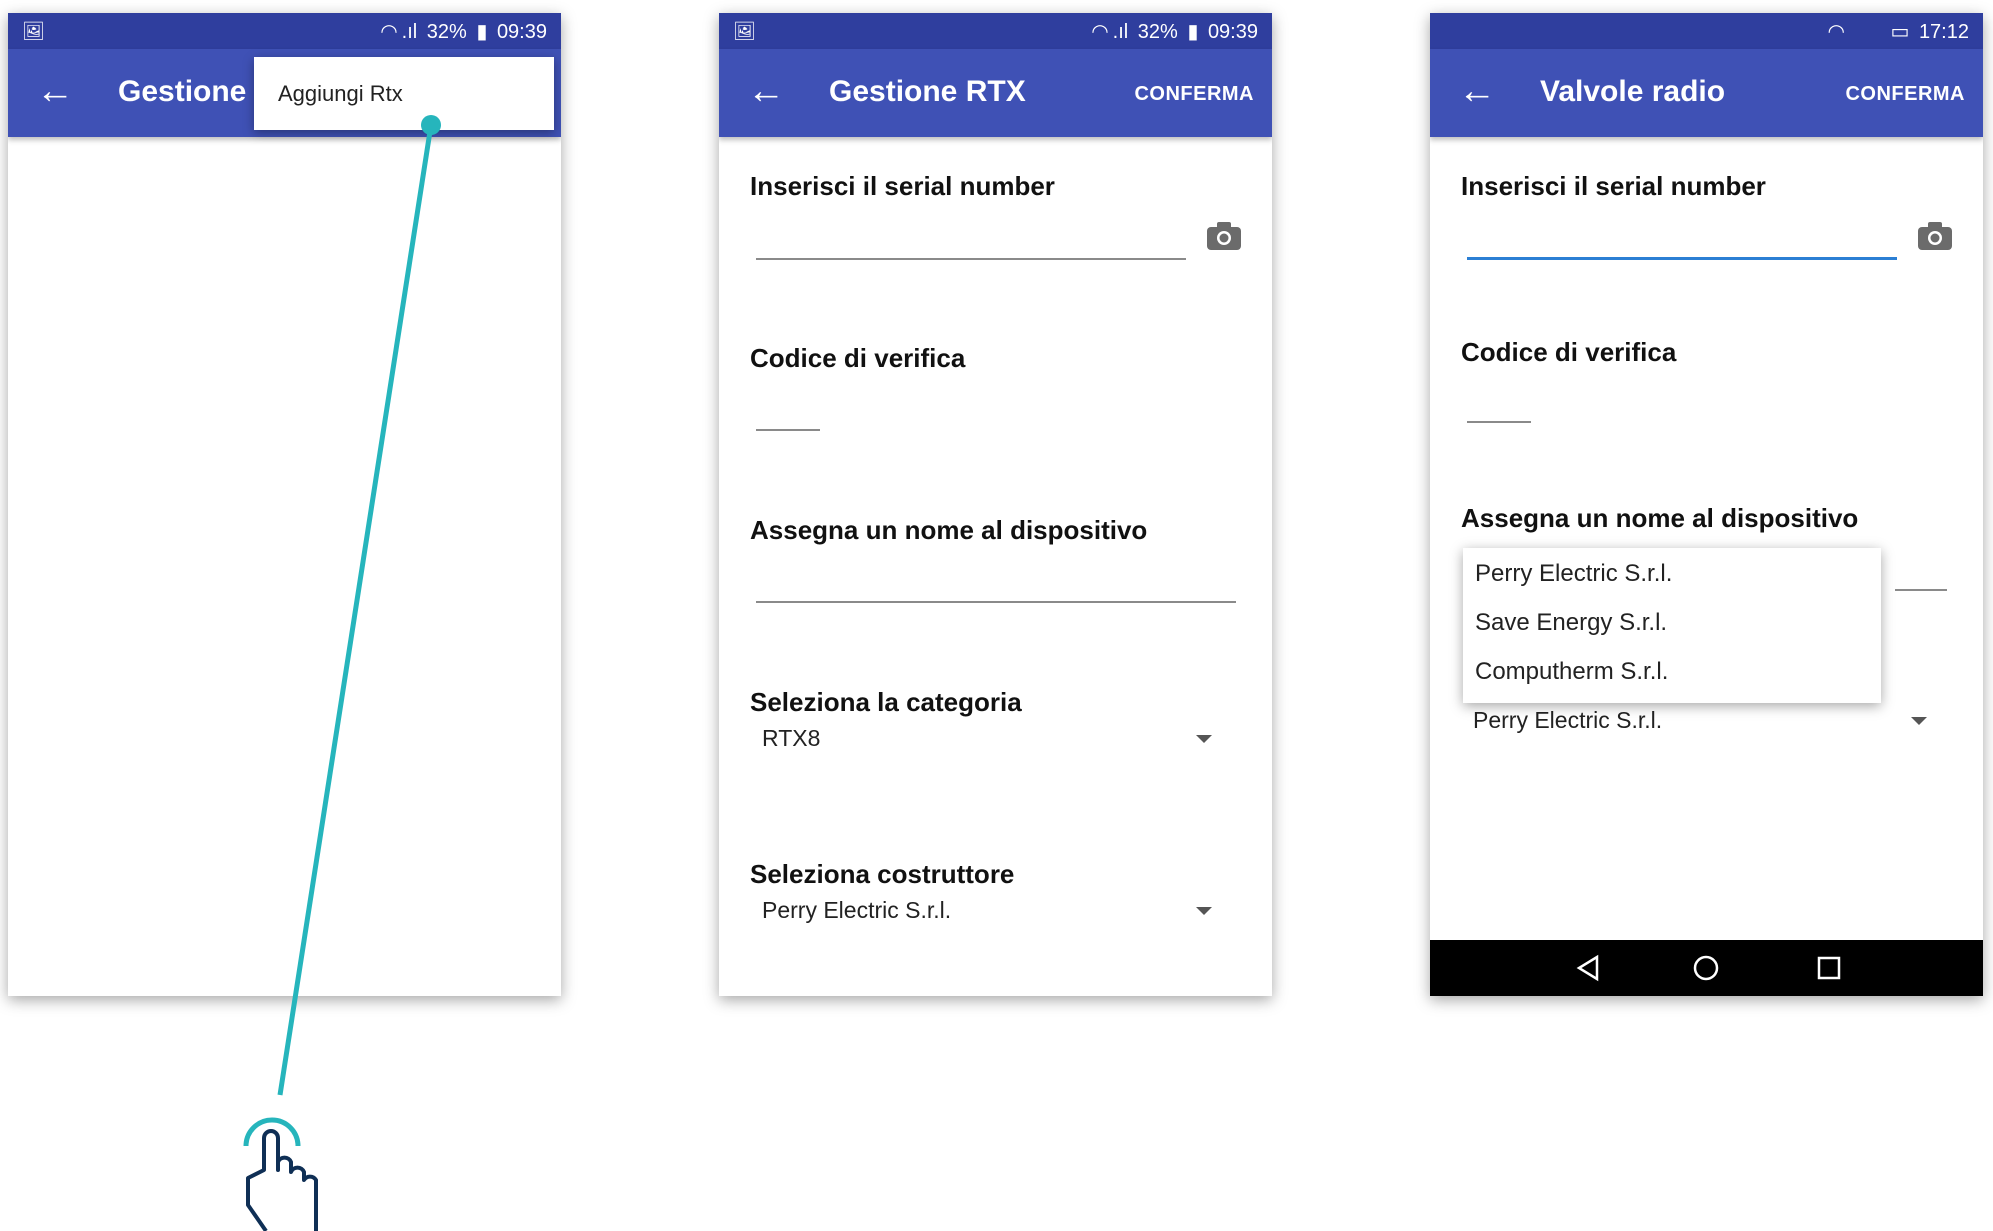 The width and height of the screenshot is (1993, 1231). What do you see at coordinates (791, 738) in the screenshot?
I see `category-select: RTX8` at bounding box center [791, 738].